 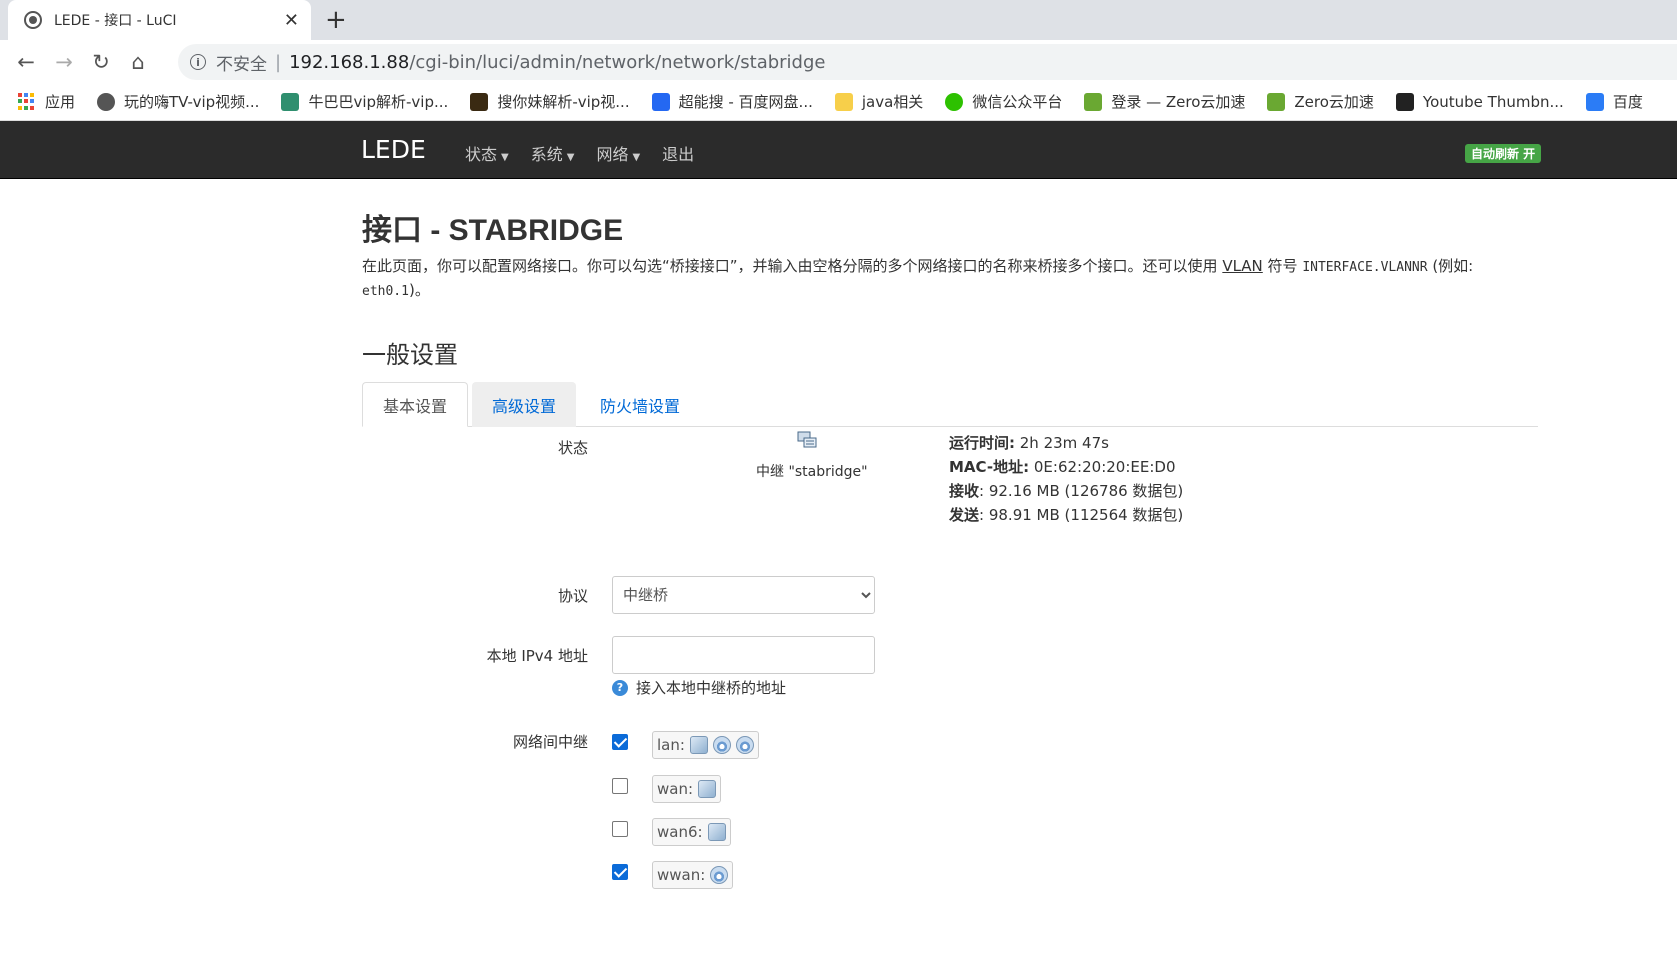 I want to click on bookmark-item: 登录 — Zero云加速, so click(x=1164, y=101).